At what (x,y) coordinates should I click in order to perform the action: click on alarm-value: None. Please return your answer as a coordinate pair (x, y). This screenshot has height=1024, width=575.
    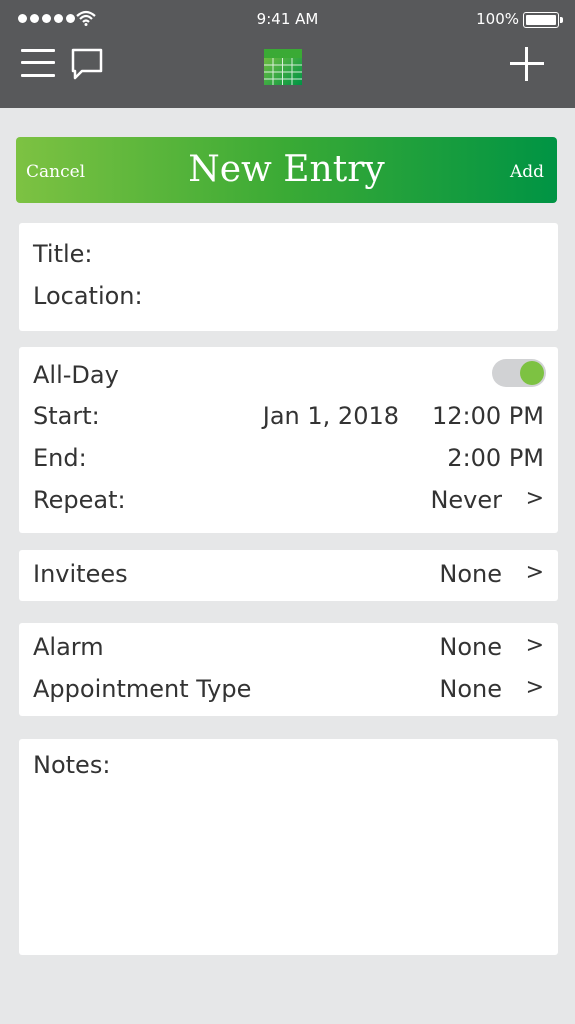
    Looking at the image, I should click on (470, 647).